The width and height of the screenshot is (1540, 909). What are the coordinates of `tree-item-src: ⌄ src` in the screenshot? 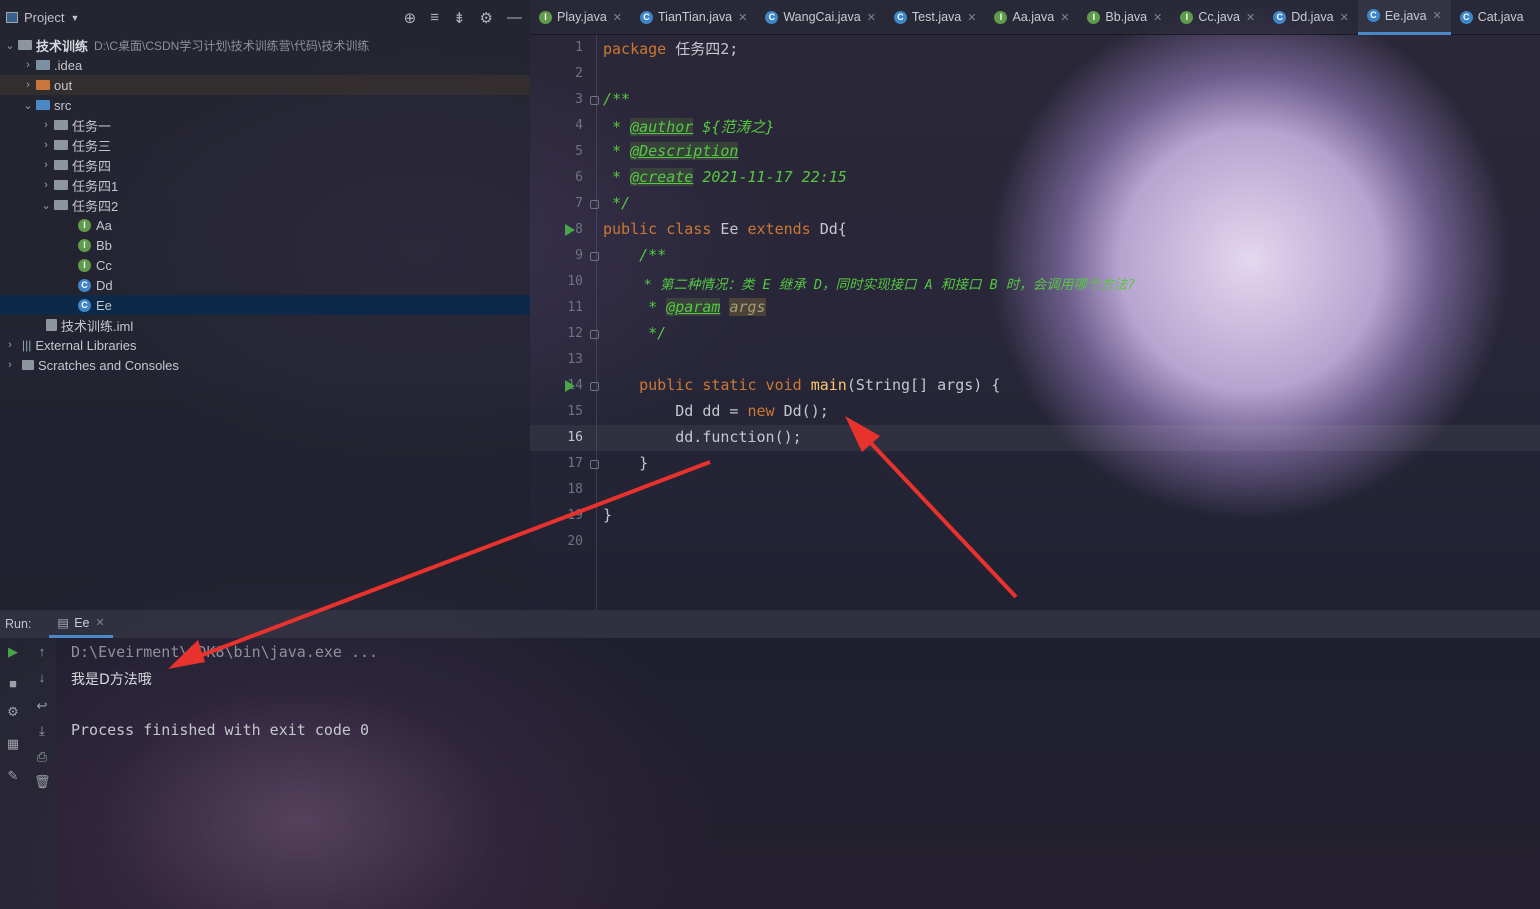 It's located at (265, 105).